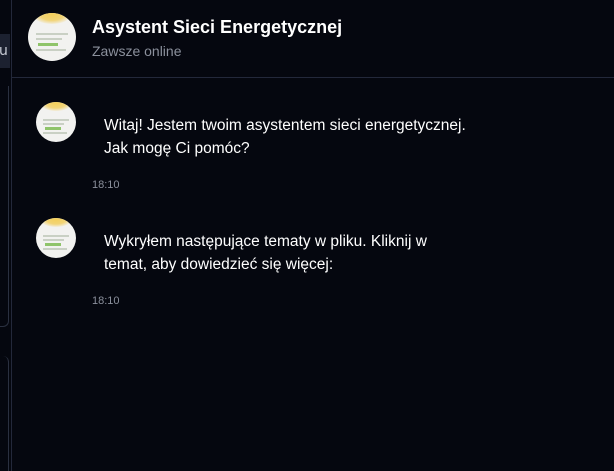  I want to click on background-tab-label: u, so click(4, 51).